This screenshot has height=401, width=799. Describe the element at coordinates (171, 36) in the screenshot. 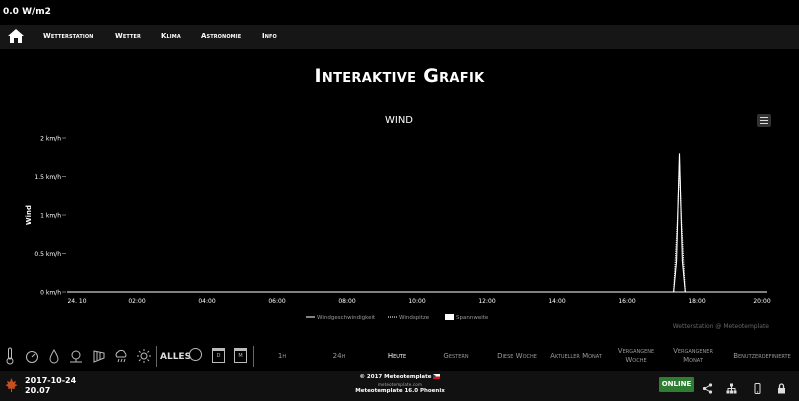

I see `nav-item-klima: Klima` at that location.